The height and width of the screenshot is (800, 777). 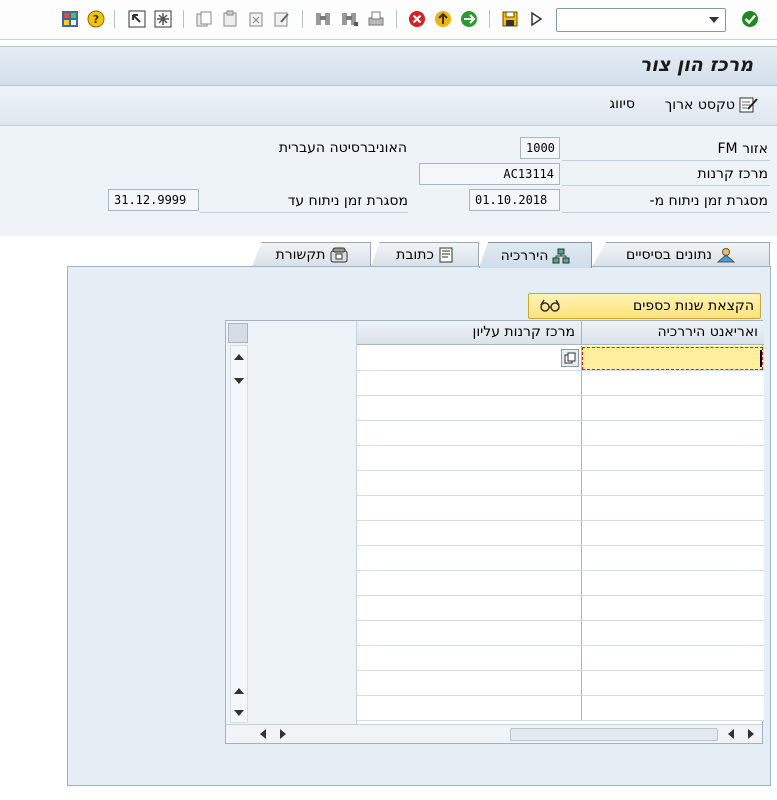 What do you see at coordinates (550, 306) in the screenshot?
I see `glasses-icon` at bounding box center [550, 306].